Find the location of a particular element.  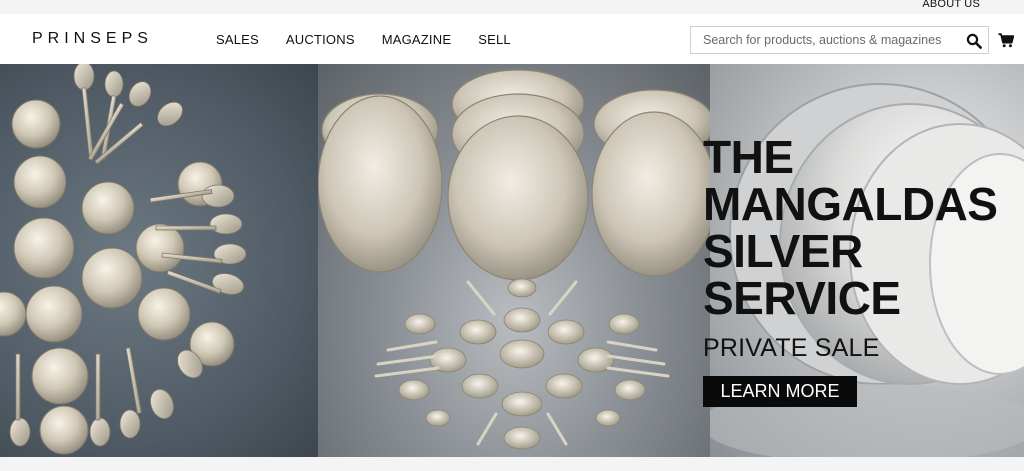

main-nav: SALES AUCTIONS MAGAZINE SELL is located at coordinates (377, 39).